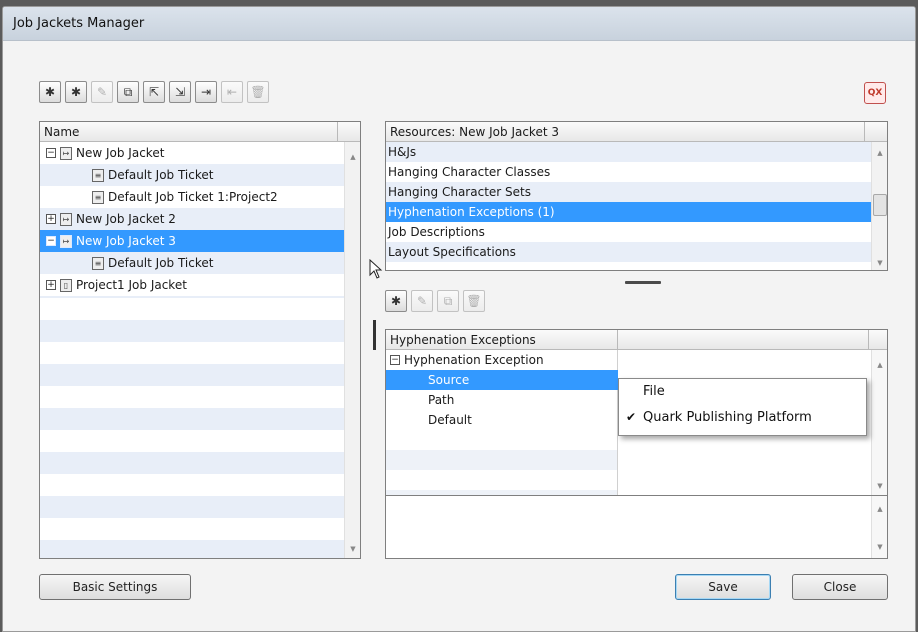 The height and width of the screenshot is (632, 918). I want to click on open-icon: ⇱, so click(154, 92).